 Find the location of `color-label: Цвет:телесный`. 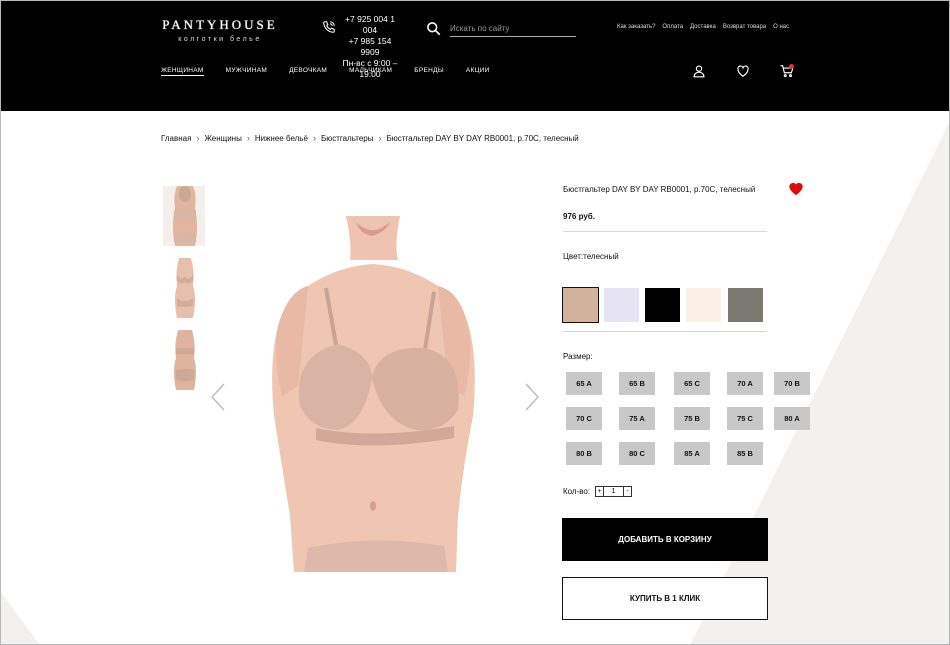

color-label: Цвет:телесный is located at coordinates (591, 256).